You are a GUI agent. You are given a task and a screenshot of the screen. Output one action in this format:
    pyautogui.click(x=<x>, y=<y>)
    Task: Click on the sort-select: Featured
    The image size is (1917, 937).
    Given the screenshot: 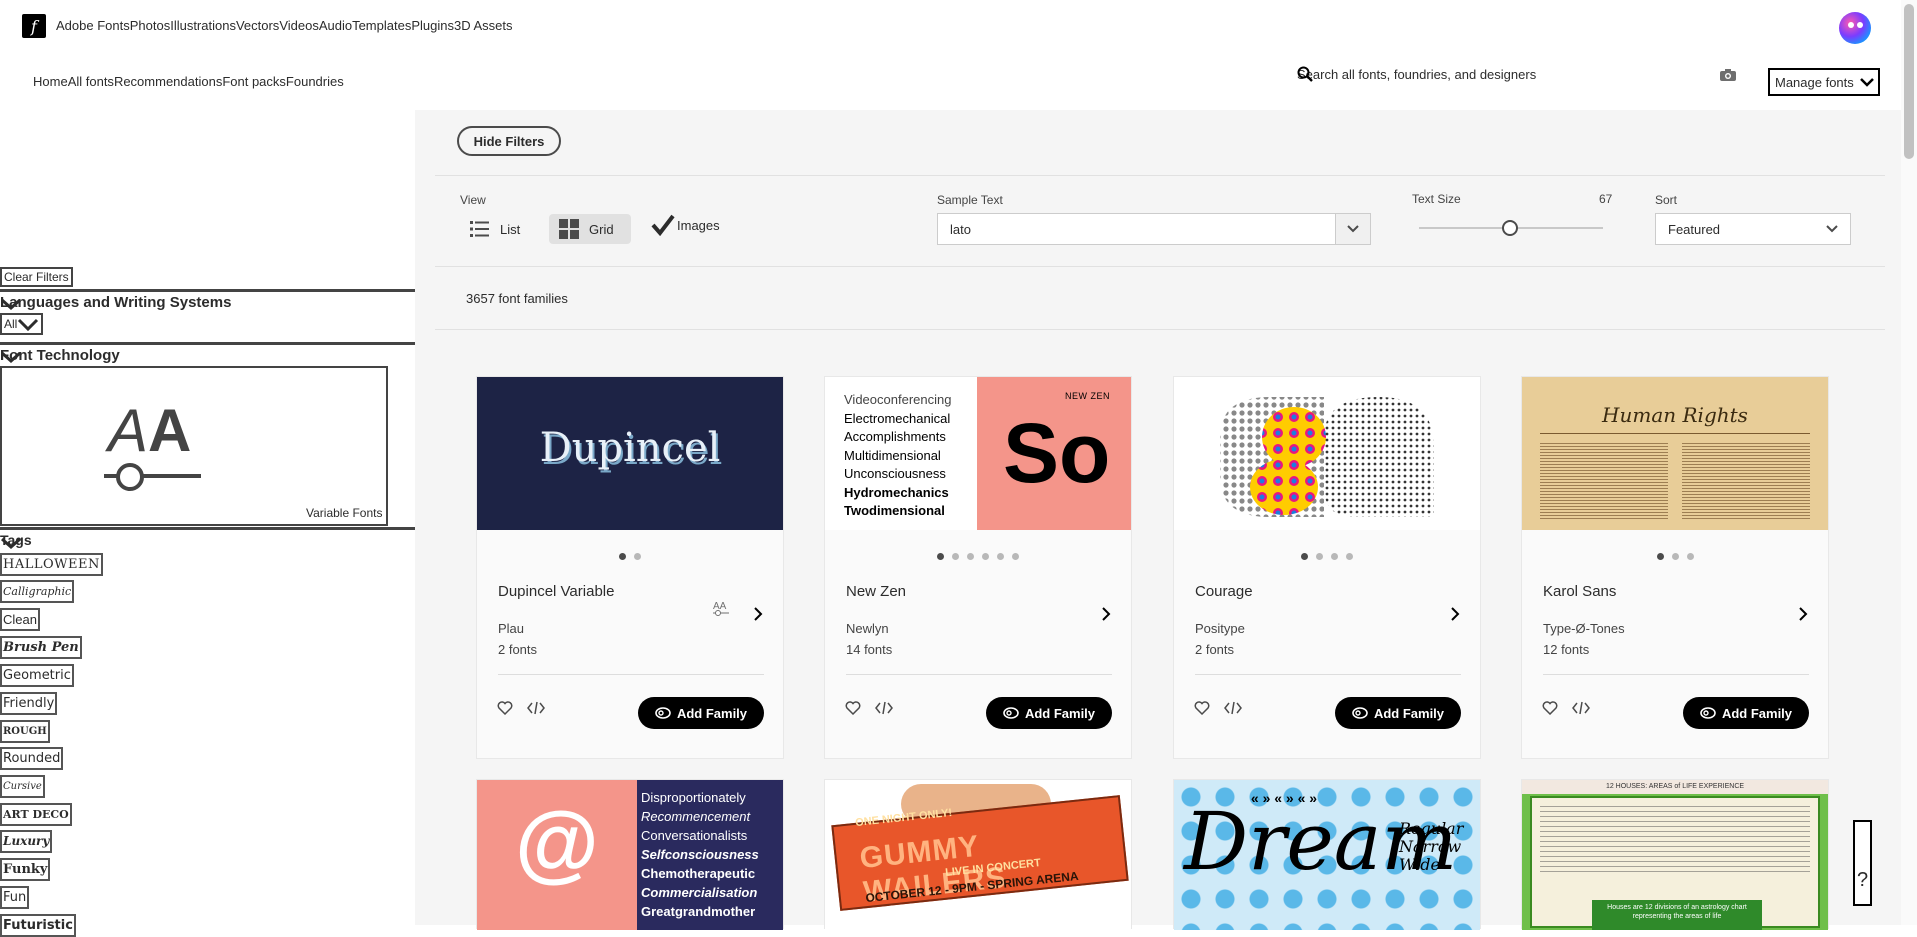 What is the action you would take?
    pyautogui.click(x=1753, y=229)
    